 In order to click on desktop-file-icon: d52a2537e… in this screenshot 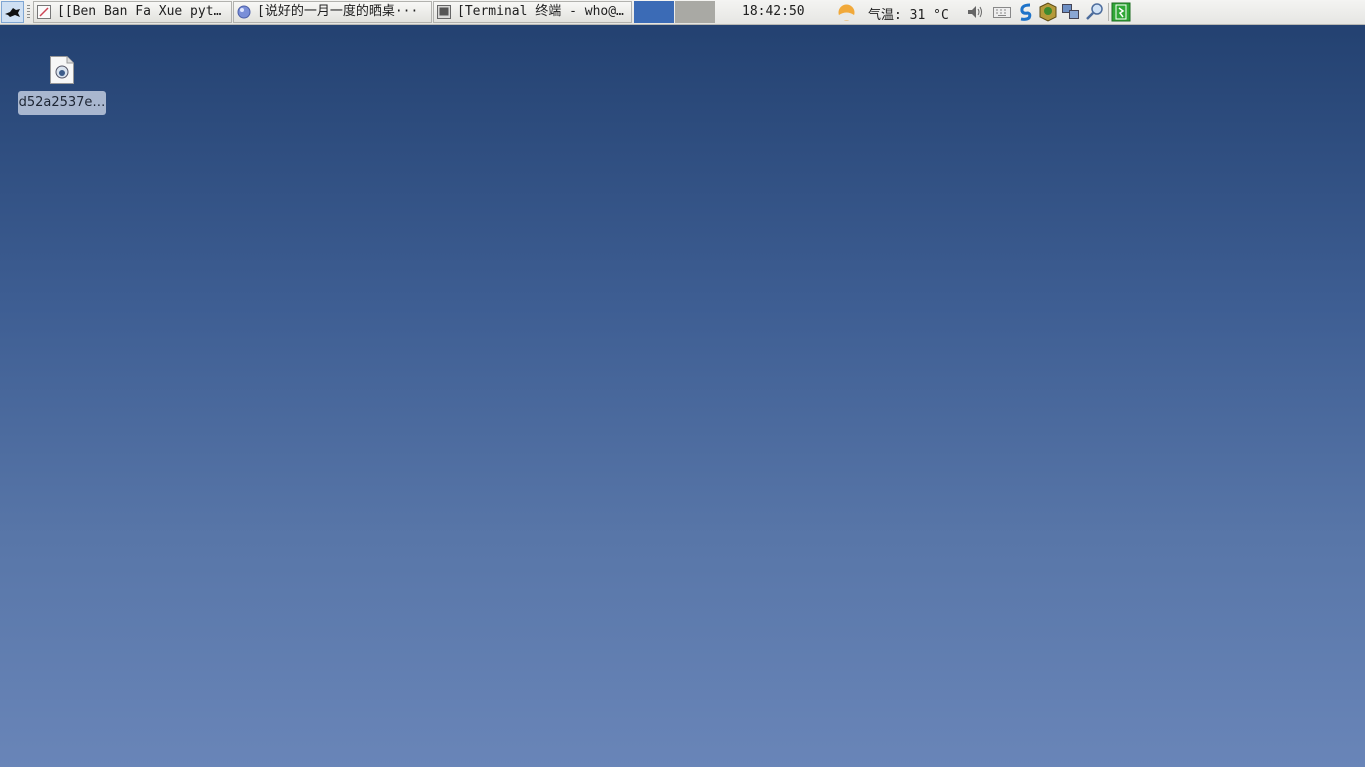, I will do `click(62, 84)`.